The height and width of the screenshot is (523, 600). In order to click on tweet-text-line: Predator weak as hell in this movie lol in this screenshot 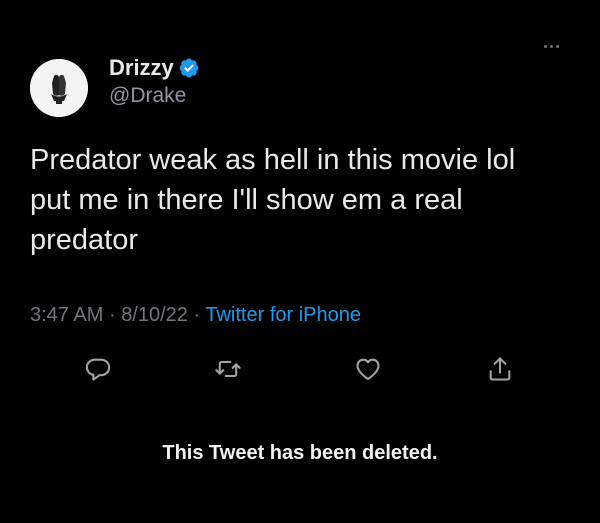, I will do `click(273, 160)`.